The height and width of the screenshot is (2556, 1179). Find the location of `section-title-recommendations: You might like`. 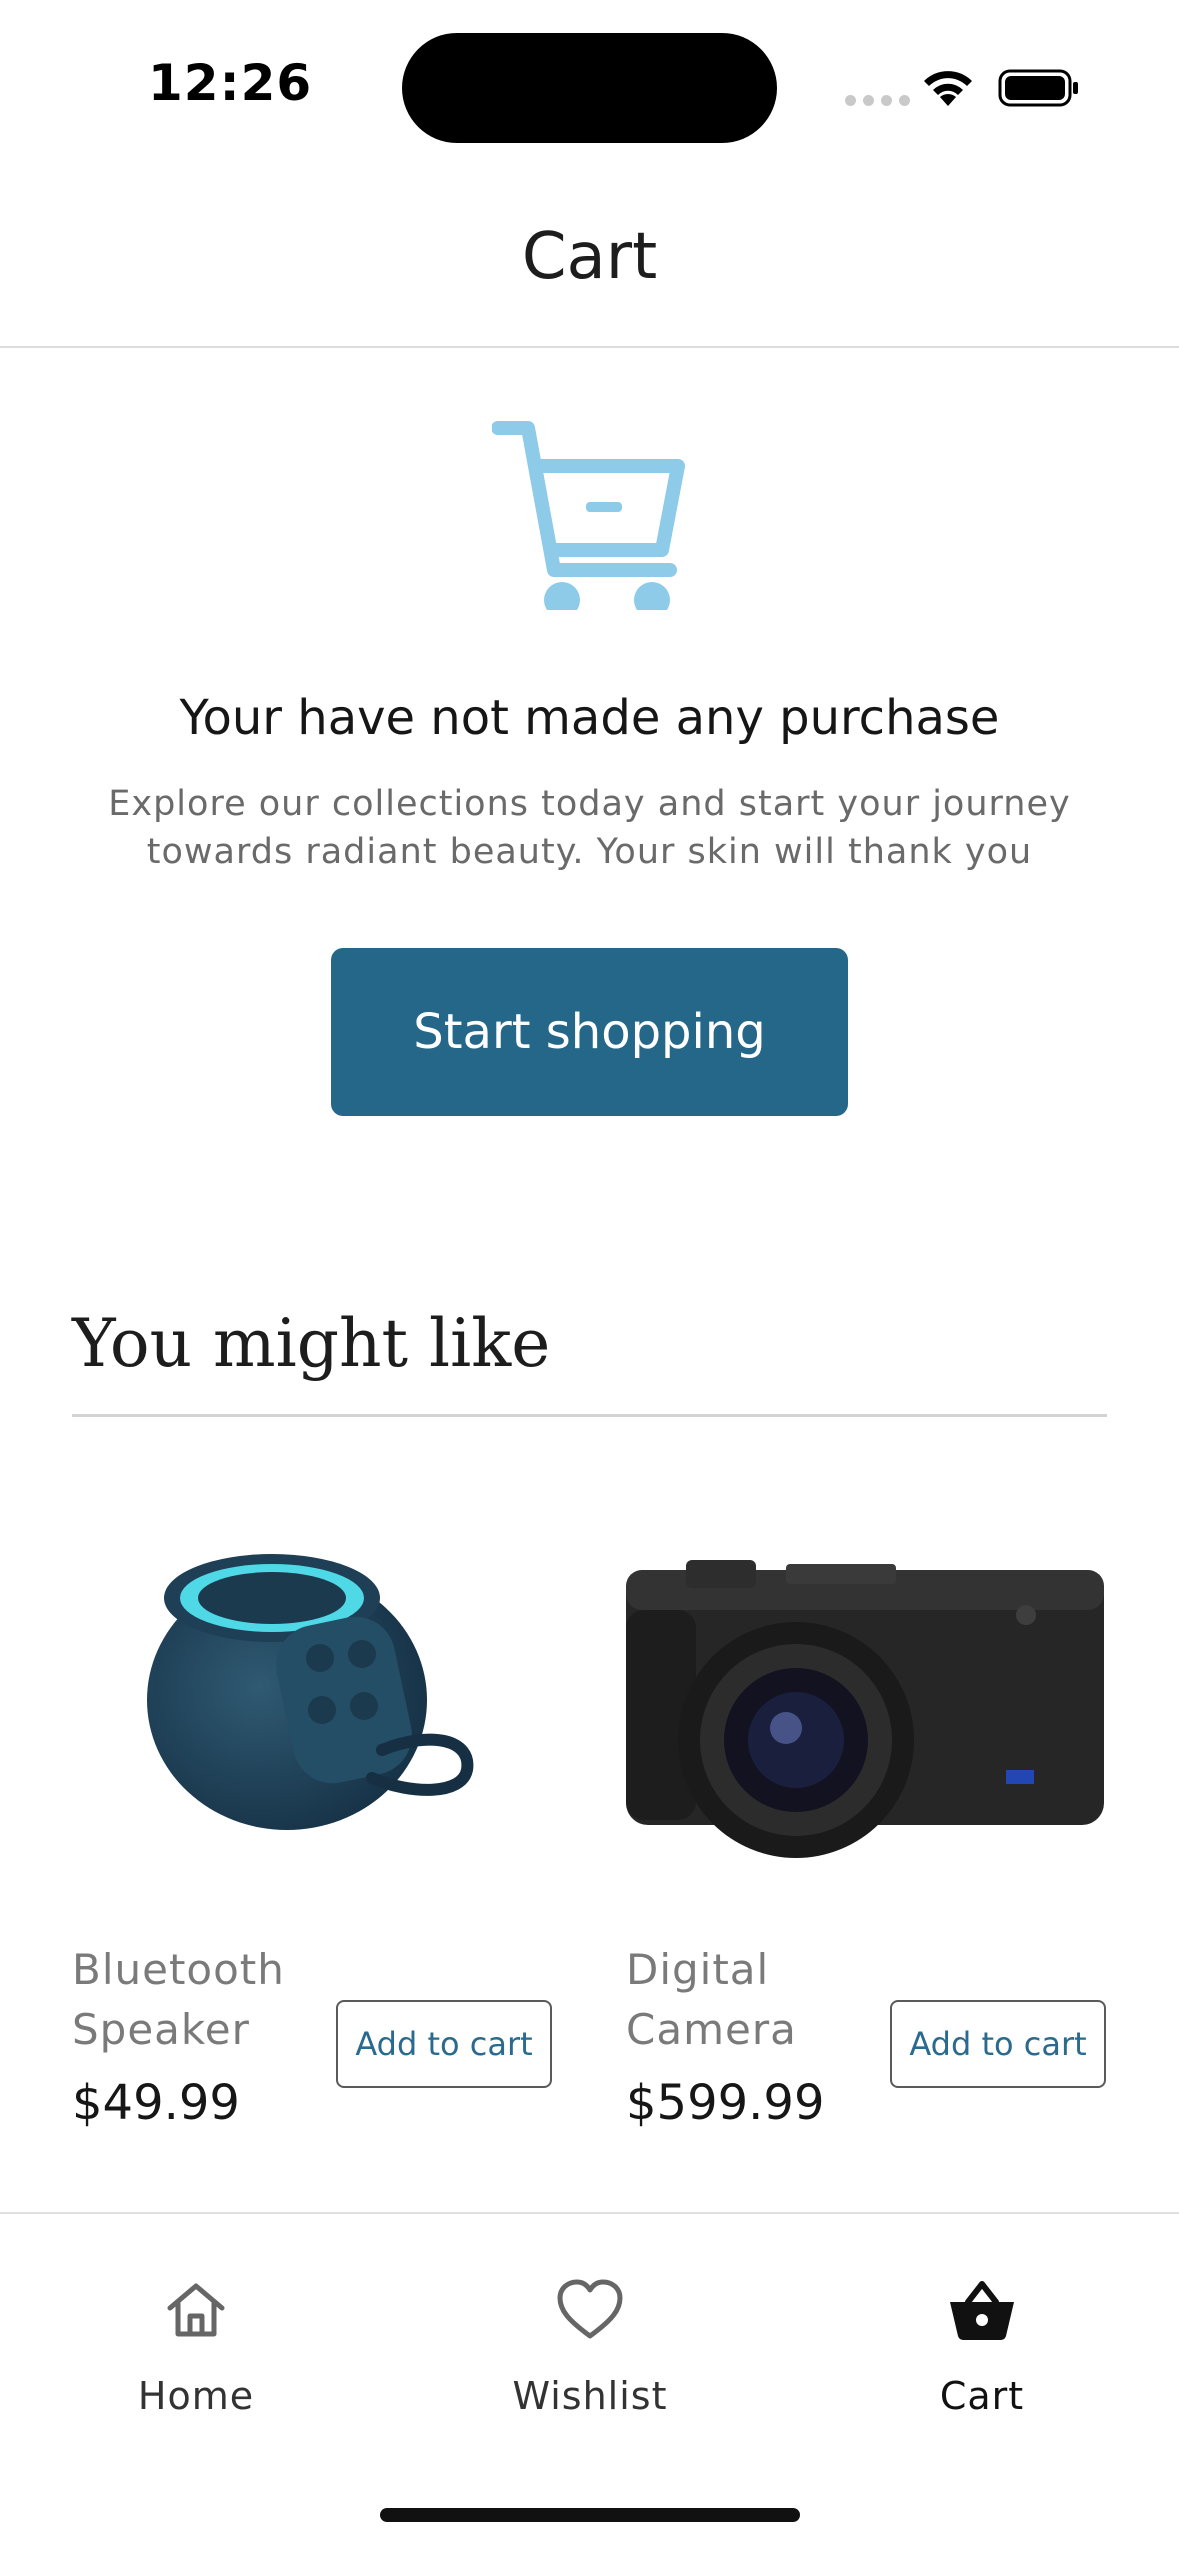

section-title-recommendations: You might like is located at coordinates (311, 1343).